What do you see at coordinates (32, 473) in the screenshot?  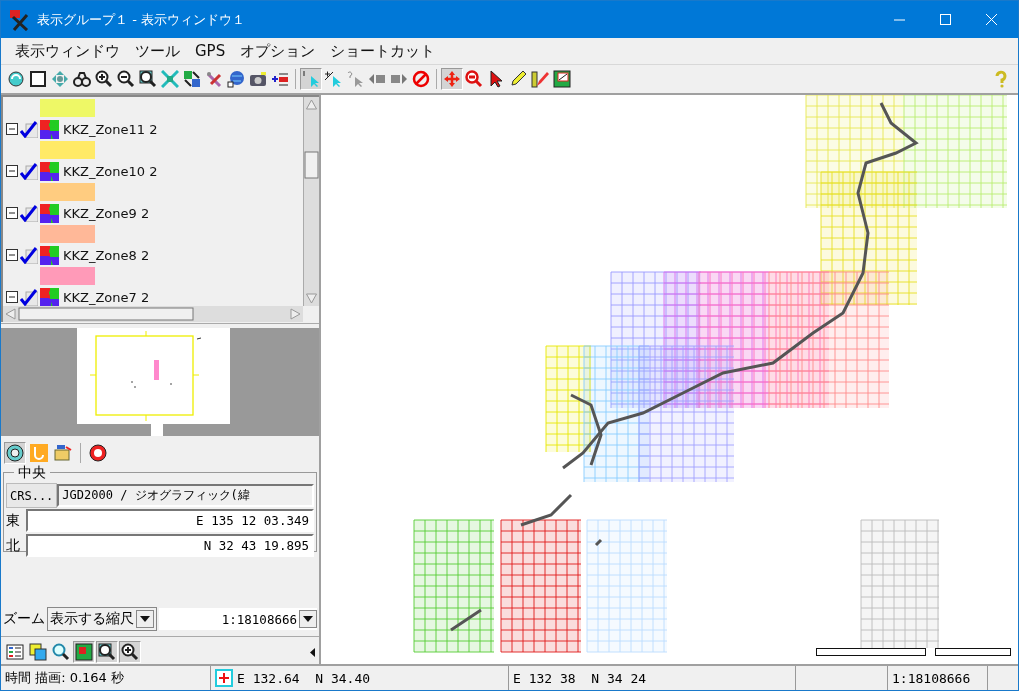 I see `group-title: 中央` at bounding box center [32, 473].